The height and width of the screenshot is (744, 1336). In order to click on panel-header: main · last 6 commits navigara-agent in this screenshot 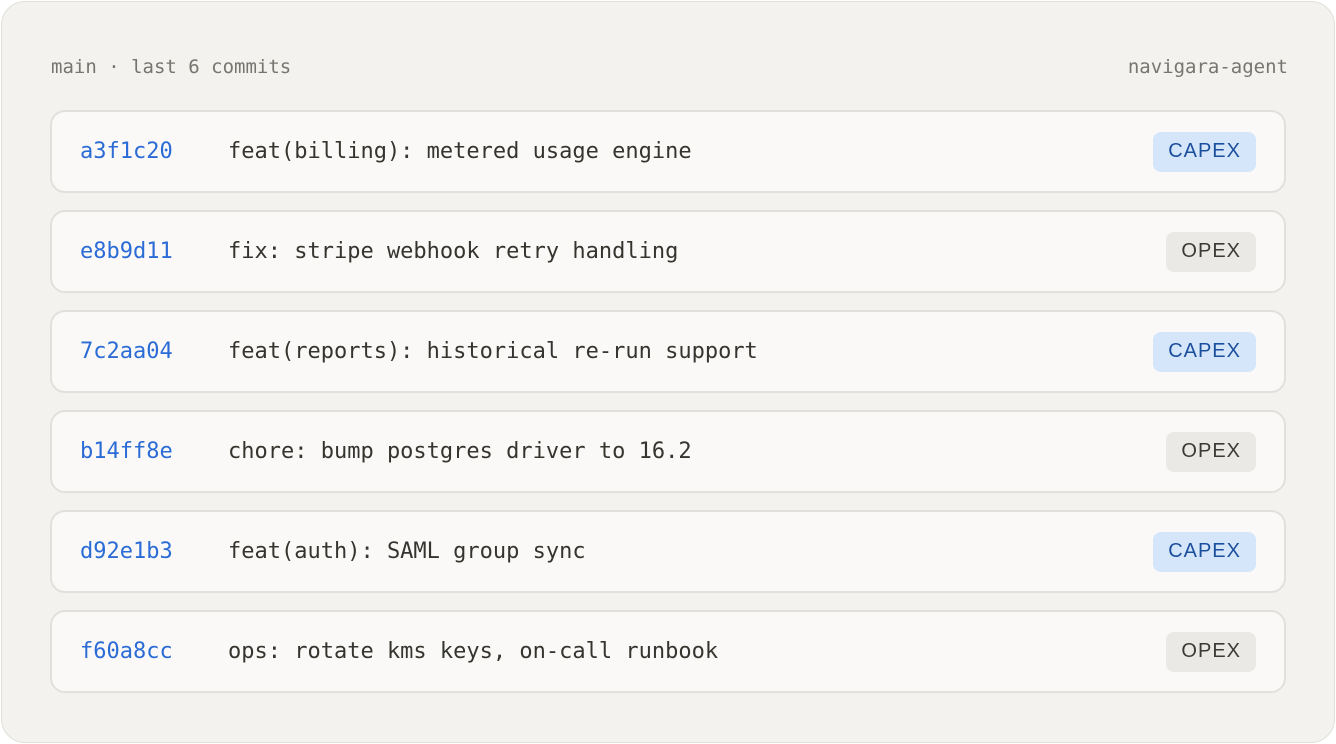, I will do `click(669, 67)`.